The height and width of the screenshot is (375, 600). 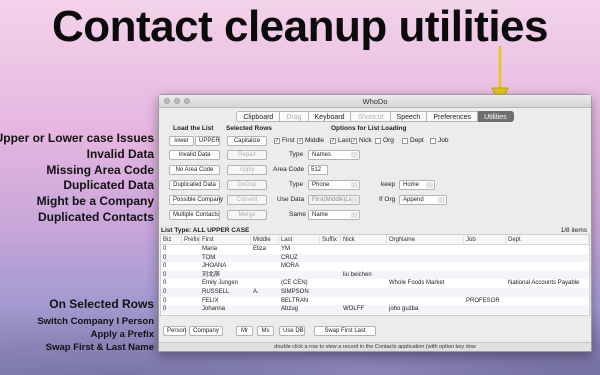 What do you see at coordinates (214, 309) in the screenshot?
I see `table-cell-first: Johanna` at bounding box center [214, 309].